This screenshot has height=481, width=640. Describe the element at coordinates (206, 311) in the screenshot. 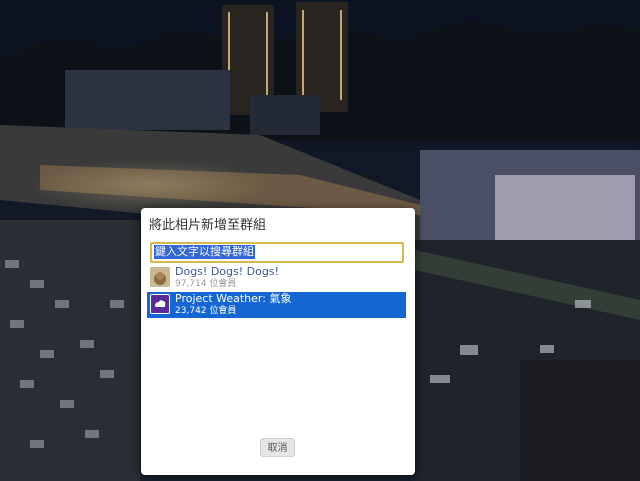

I see `group-member-count: 23,742 位會員` at that location.